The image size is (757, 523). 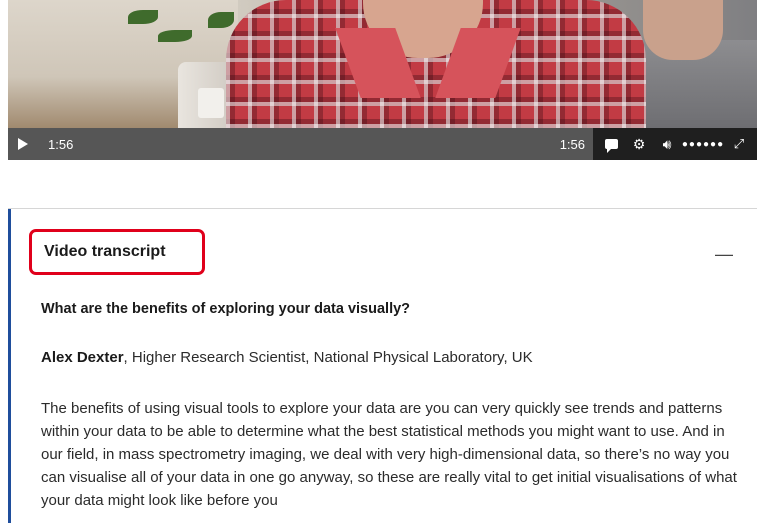 I want to click on play-icon, so click(x=23, y=144).